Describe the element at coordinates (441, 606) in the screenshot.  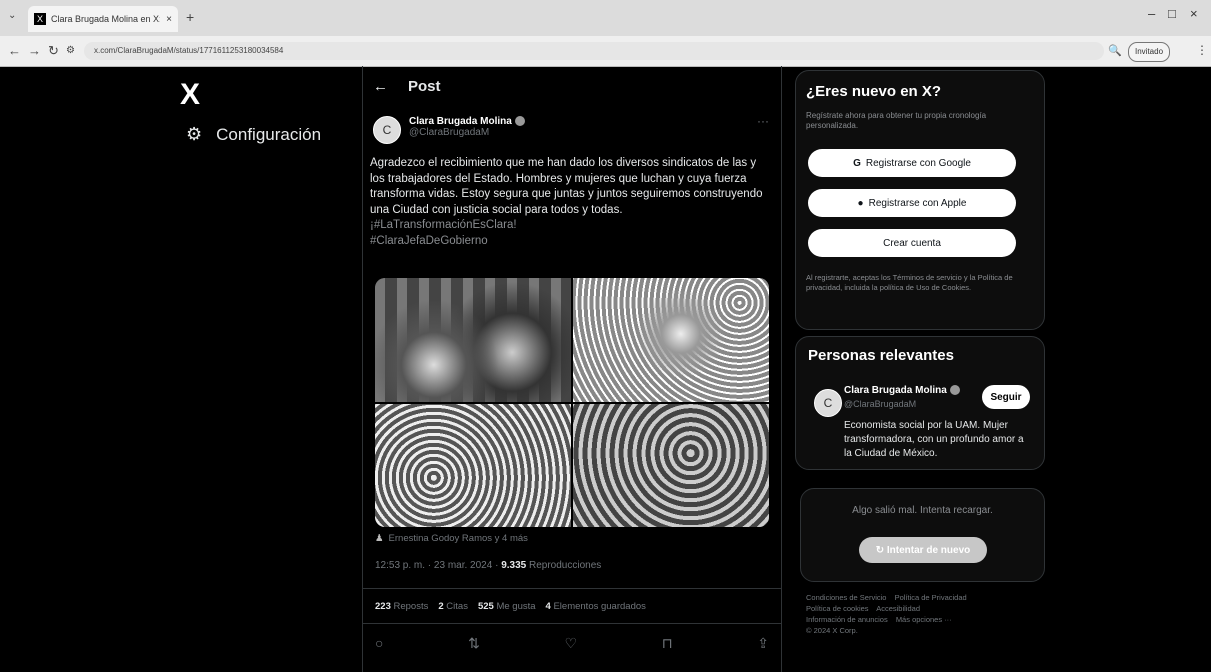
I see `quotes-count: 2` at that location.